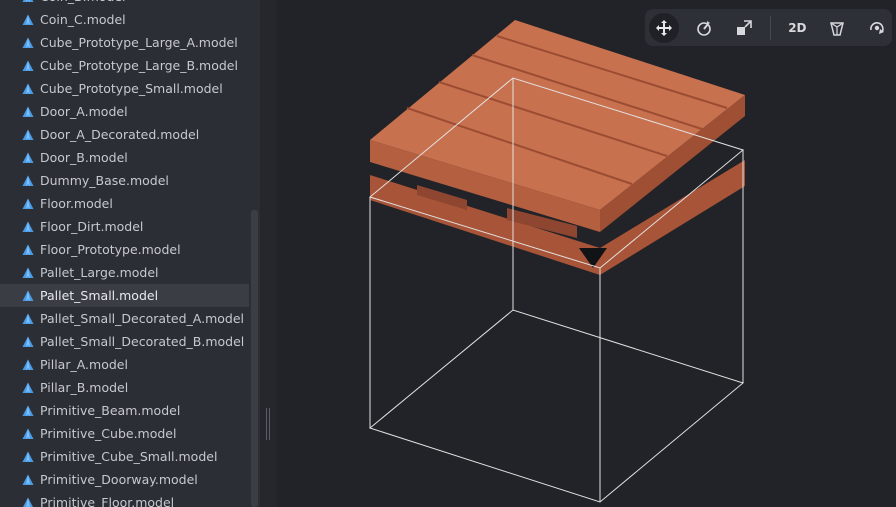  What do you see at coordinates (124, 203) in the screenshot?
I see `asset-list-item: Floor.model` at bounding box center [124, 203].